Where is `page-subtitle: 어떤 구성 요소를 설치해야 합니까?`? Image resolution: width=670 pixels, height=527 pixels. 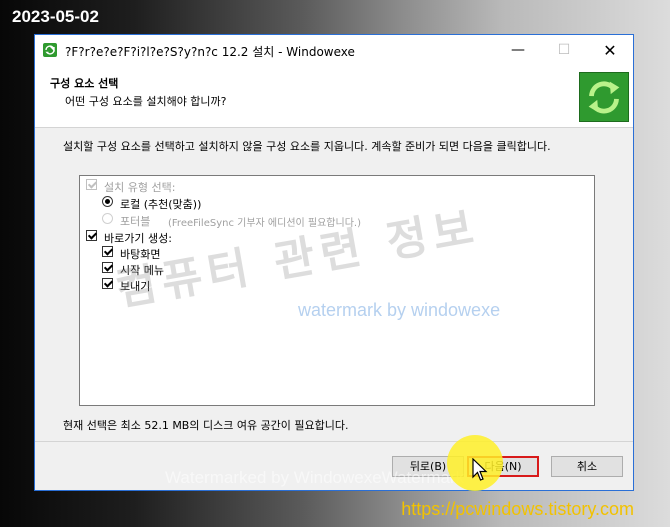
page-subtitle: 어떤 구성 요소를 설치해야 합니까? is located at coordinates (146, 101).